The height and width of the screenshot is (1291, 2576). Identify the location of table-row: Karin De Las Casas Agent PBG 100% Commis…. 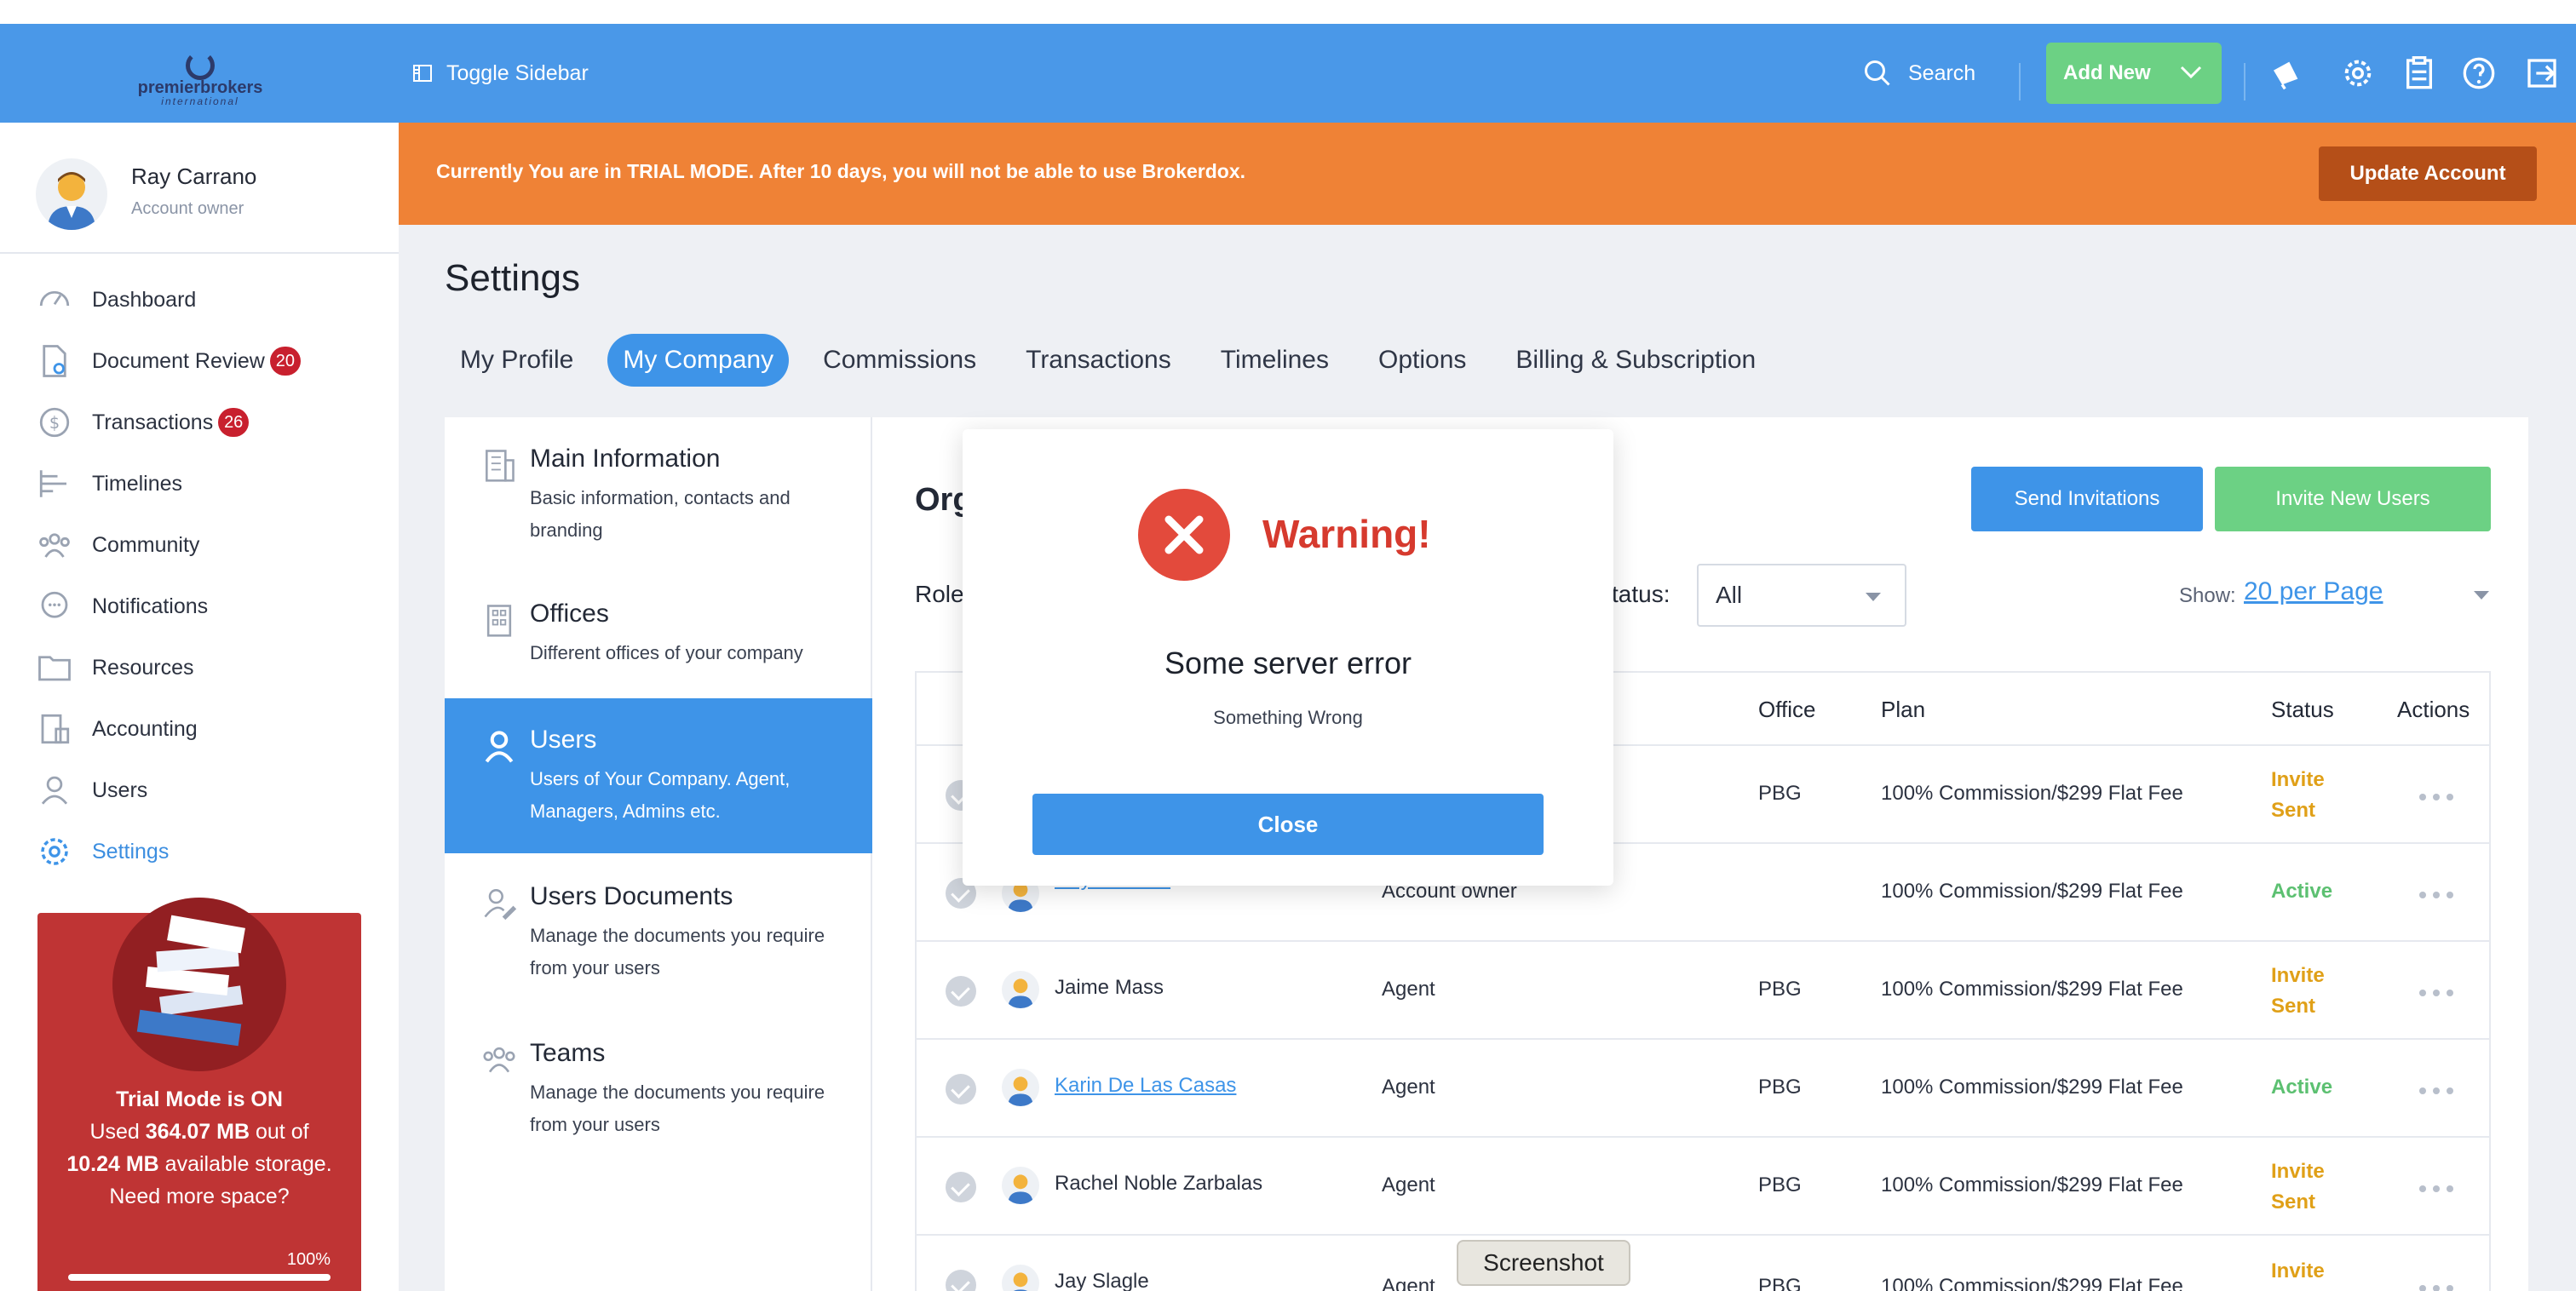
(1703, 1089).